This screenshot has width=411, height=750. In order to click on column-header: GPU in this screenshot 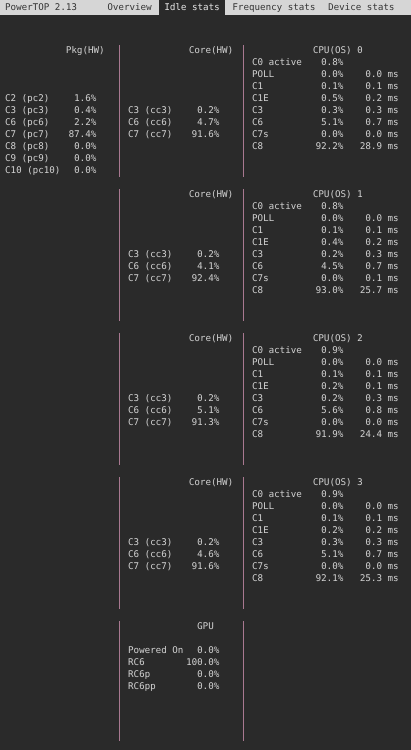, I will do `click(205, 627)`.